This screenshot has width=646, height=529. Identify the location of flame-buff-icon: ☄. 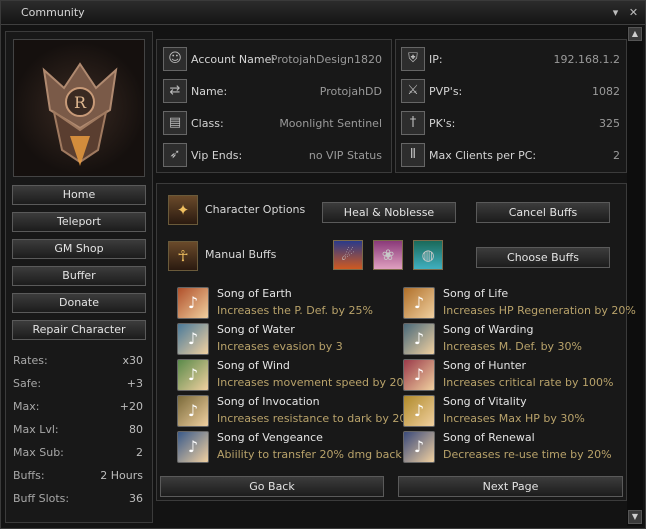
(348, 255).